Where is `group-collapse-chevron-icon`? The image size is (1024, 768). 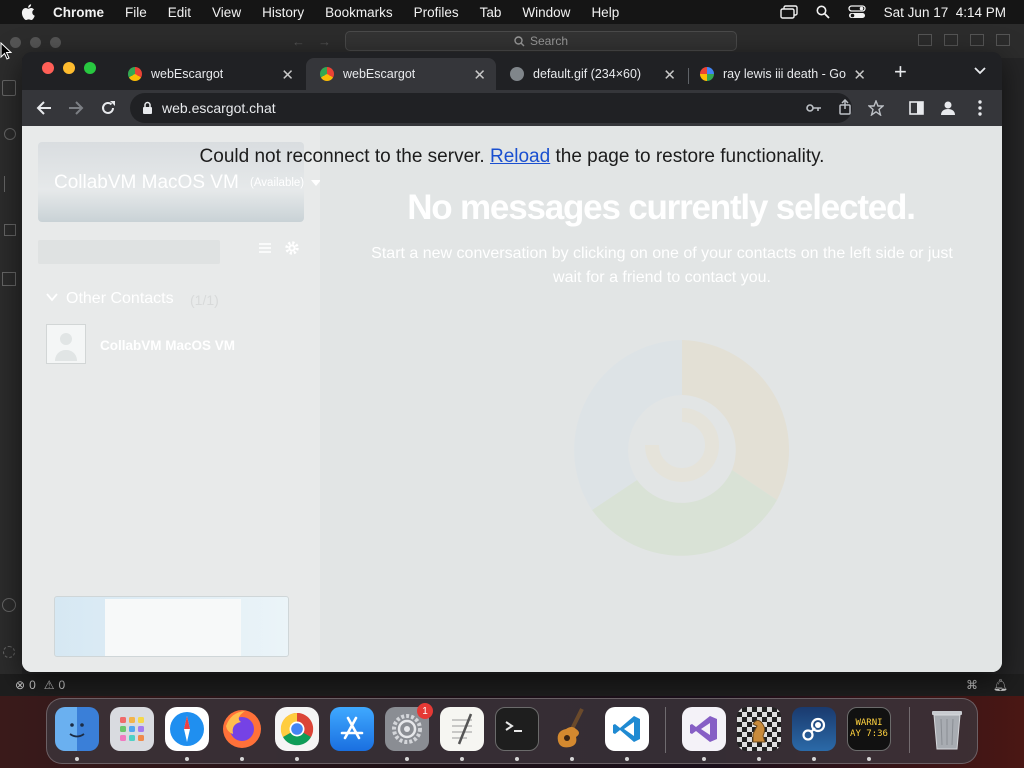 group-collapse-chevron-icon is located at coordinates (52, 297).